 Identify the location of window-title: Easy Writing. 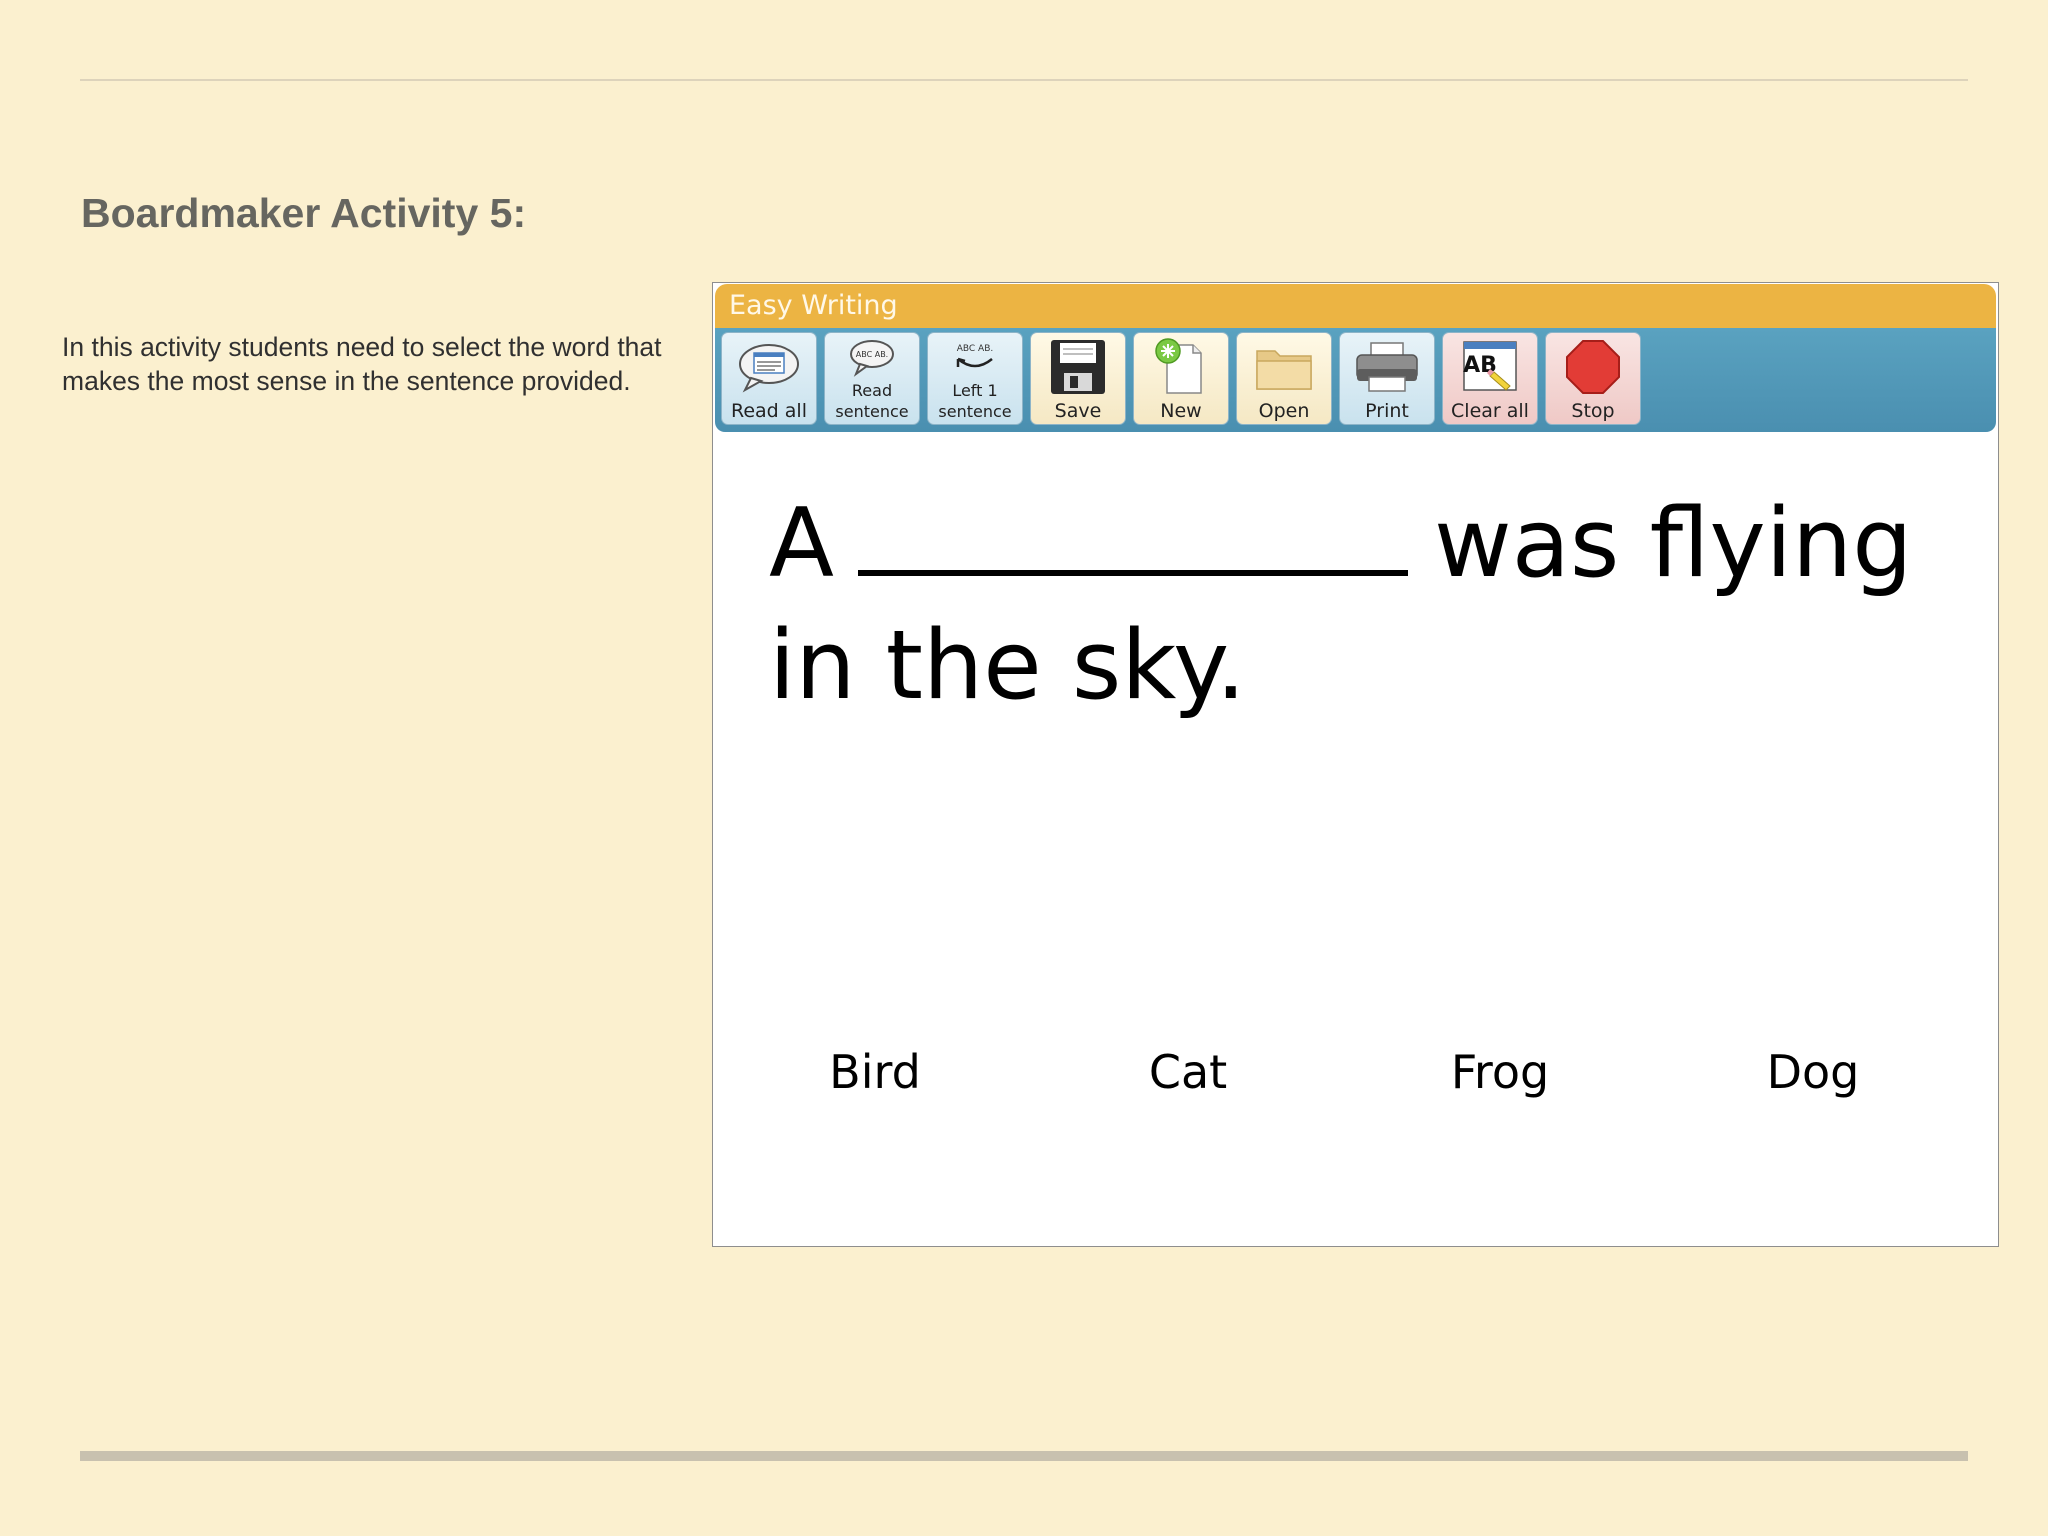
(813, 305).